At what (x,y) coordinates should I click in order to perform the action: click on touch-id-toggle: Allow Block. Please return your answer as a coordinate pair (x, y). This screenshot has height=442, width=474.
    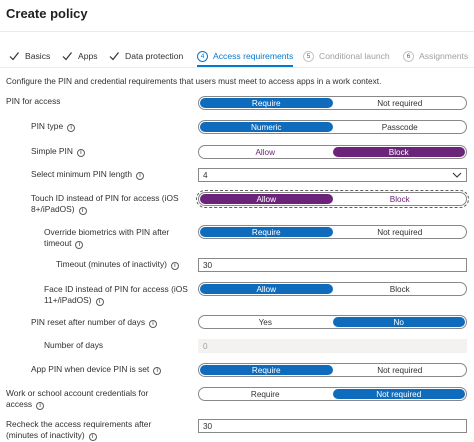
    Looking at the image, I should click on (332, 199).